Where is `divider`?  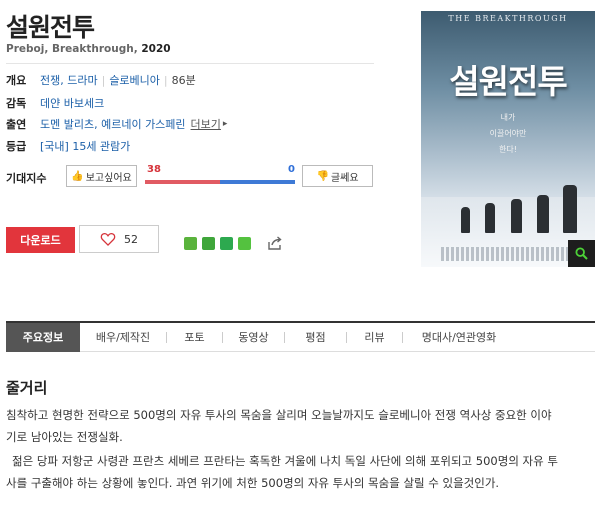 divider is located at coordinates (190, 63).